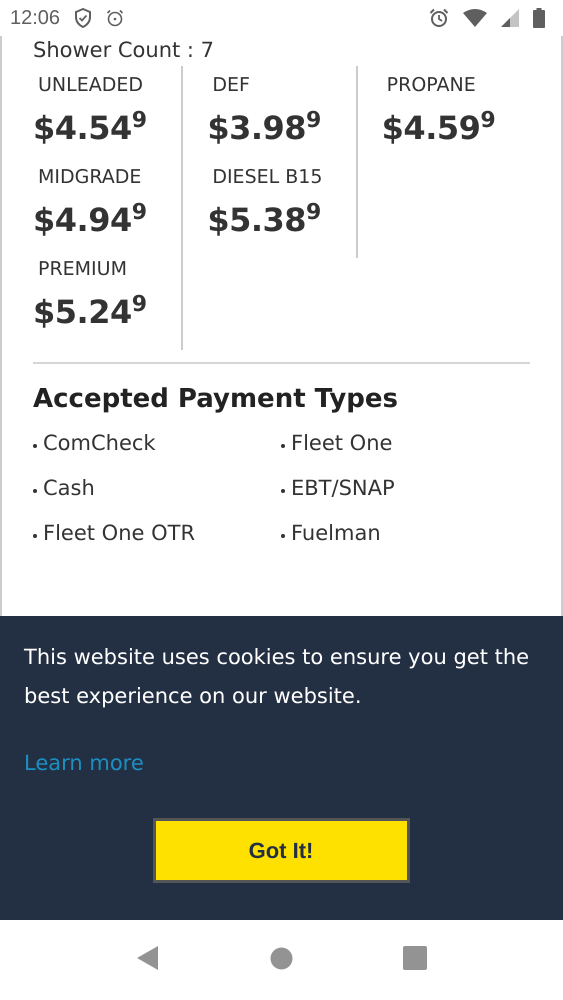 The height and width of the screenshot is (1000, 563). Describe the element at coordinates (35, 18) in the screenshot. I see `status-time: 12:06` at that location.